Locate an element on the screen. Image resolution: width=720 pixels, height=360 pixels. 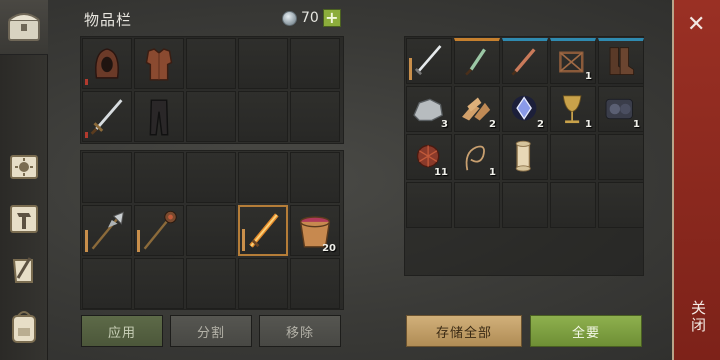
hood-icon is located at coordinates (107, 63).